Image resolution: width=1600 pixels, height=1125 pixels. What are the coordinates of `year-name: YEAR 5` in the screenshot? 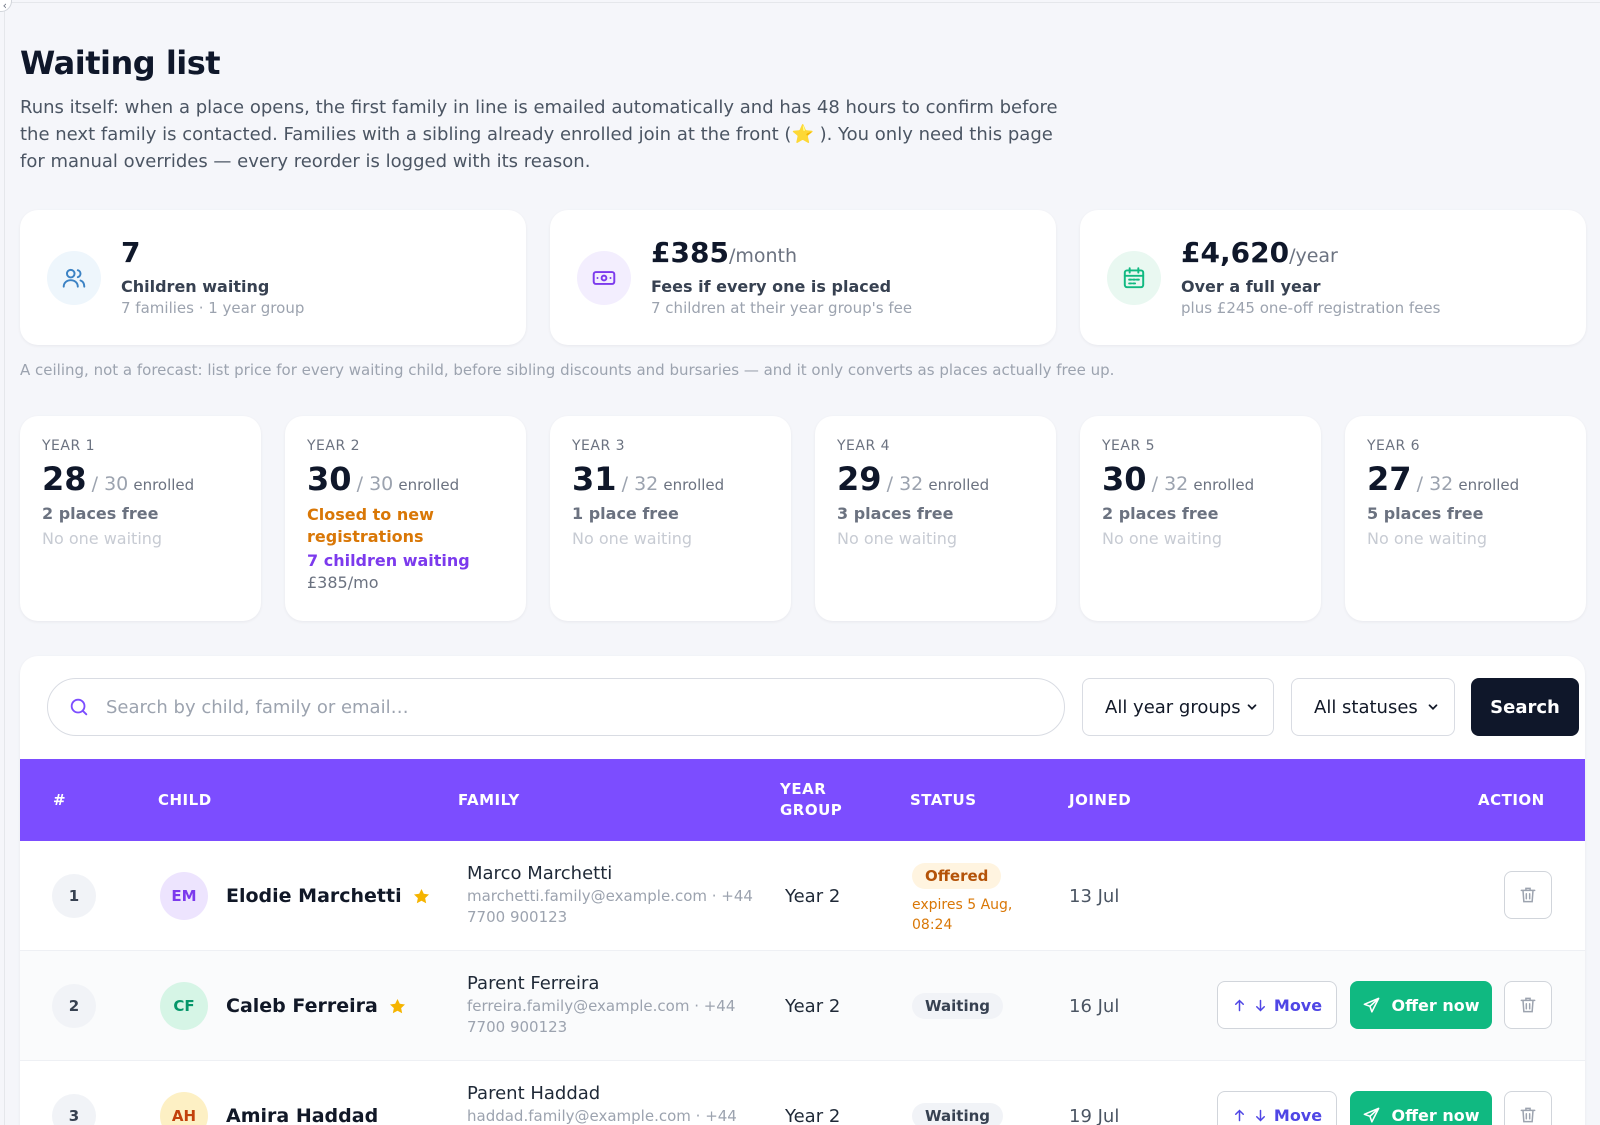 It's located at (1129, 446).